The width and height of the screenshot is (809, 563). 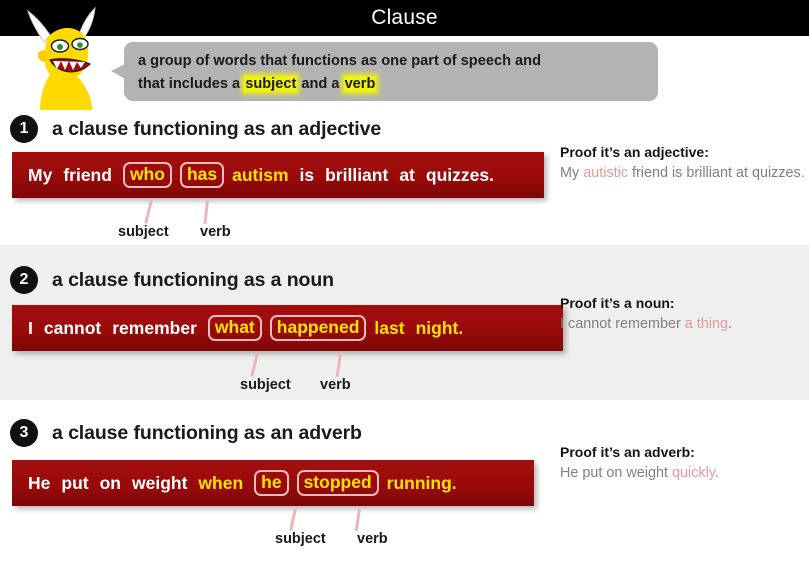 What do you see at coordinates (293, 519) in the screenshot?
I see `section-3-subject-connector` at bounding box center [293, 519].